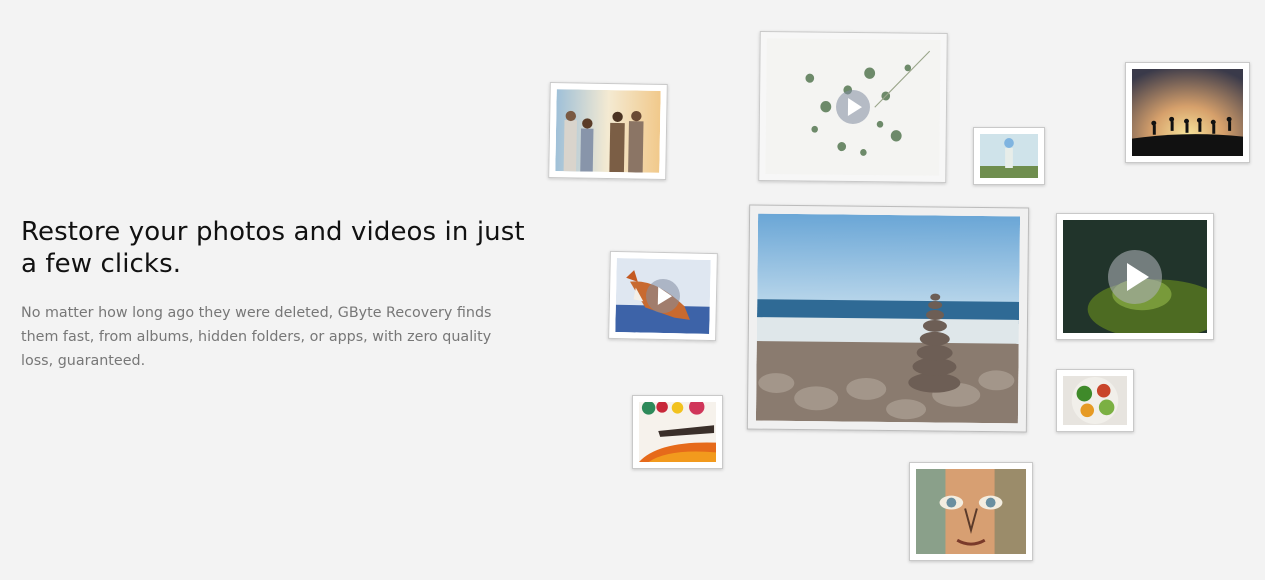 The width and height of the screenshot is (1265, 580). Describe the element at coordinates (1009, 156) in the screenshot. I see `photo-thumbnail-statue` at that location.